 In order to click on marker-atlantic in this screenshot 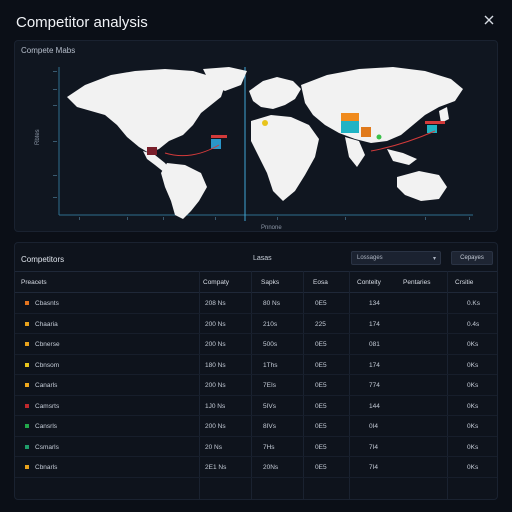, I will do `click(216, 144)`.